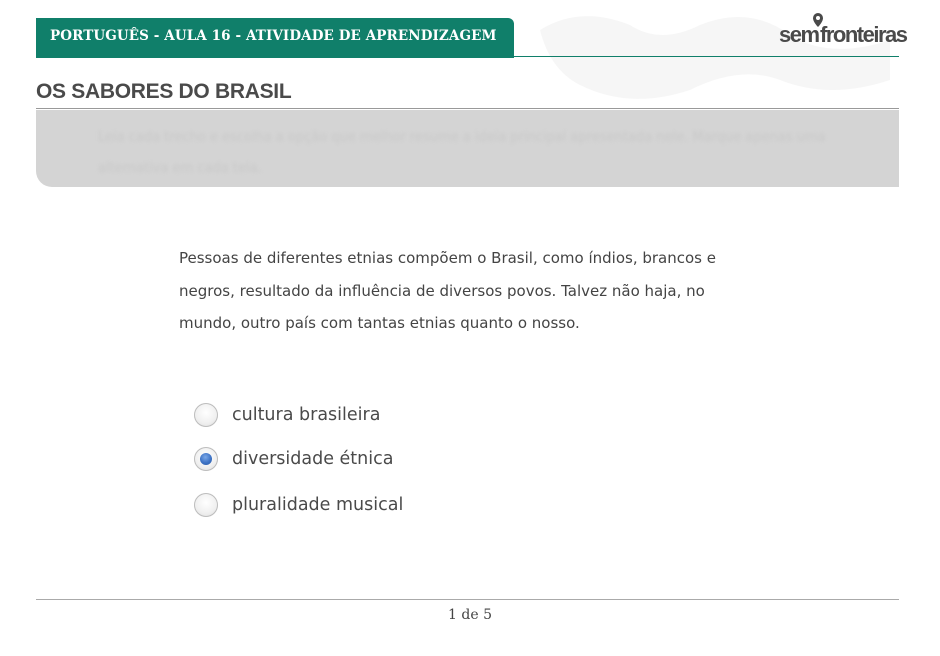 The height and width of the screenshot is (656, 940). I want to click on option-label: cultura brasileira, so click(306, 415).